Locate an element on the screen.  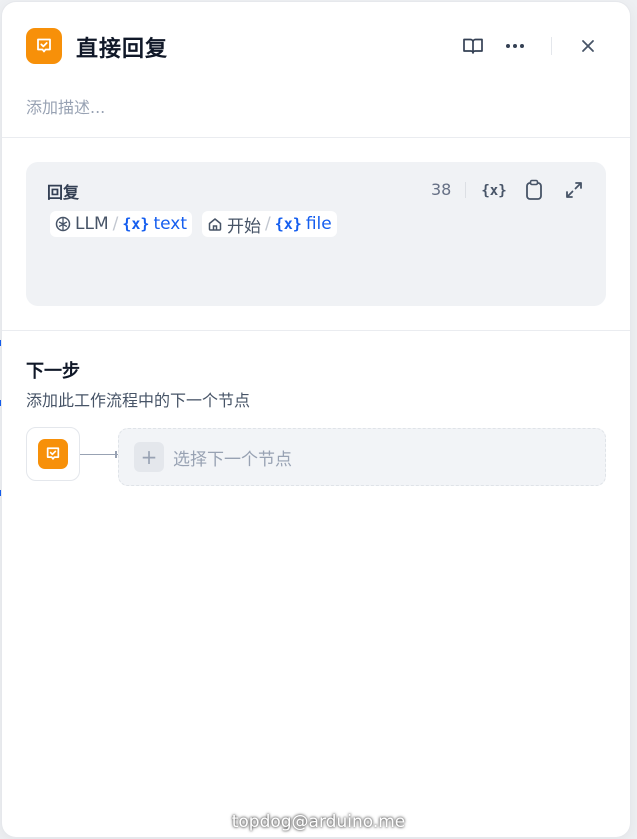
select-next-node-button: + 选择下一个节点 is located at coordinates (362, 457).